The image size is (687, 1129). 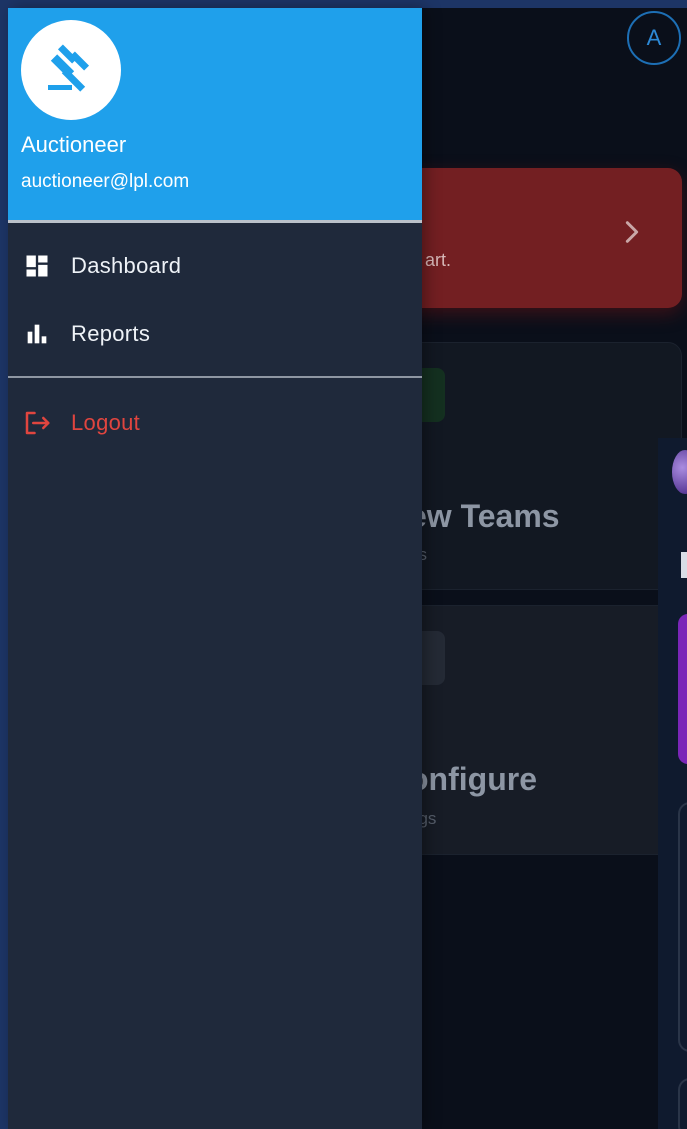 I want to click on user-avatar, so click(x=71, y=70).